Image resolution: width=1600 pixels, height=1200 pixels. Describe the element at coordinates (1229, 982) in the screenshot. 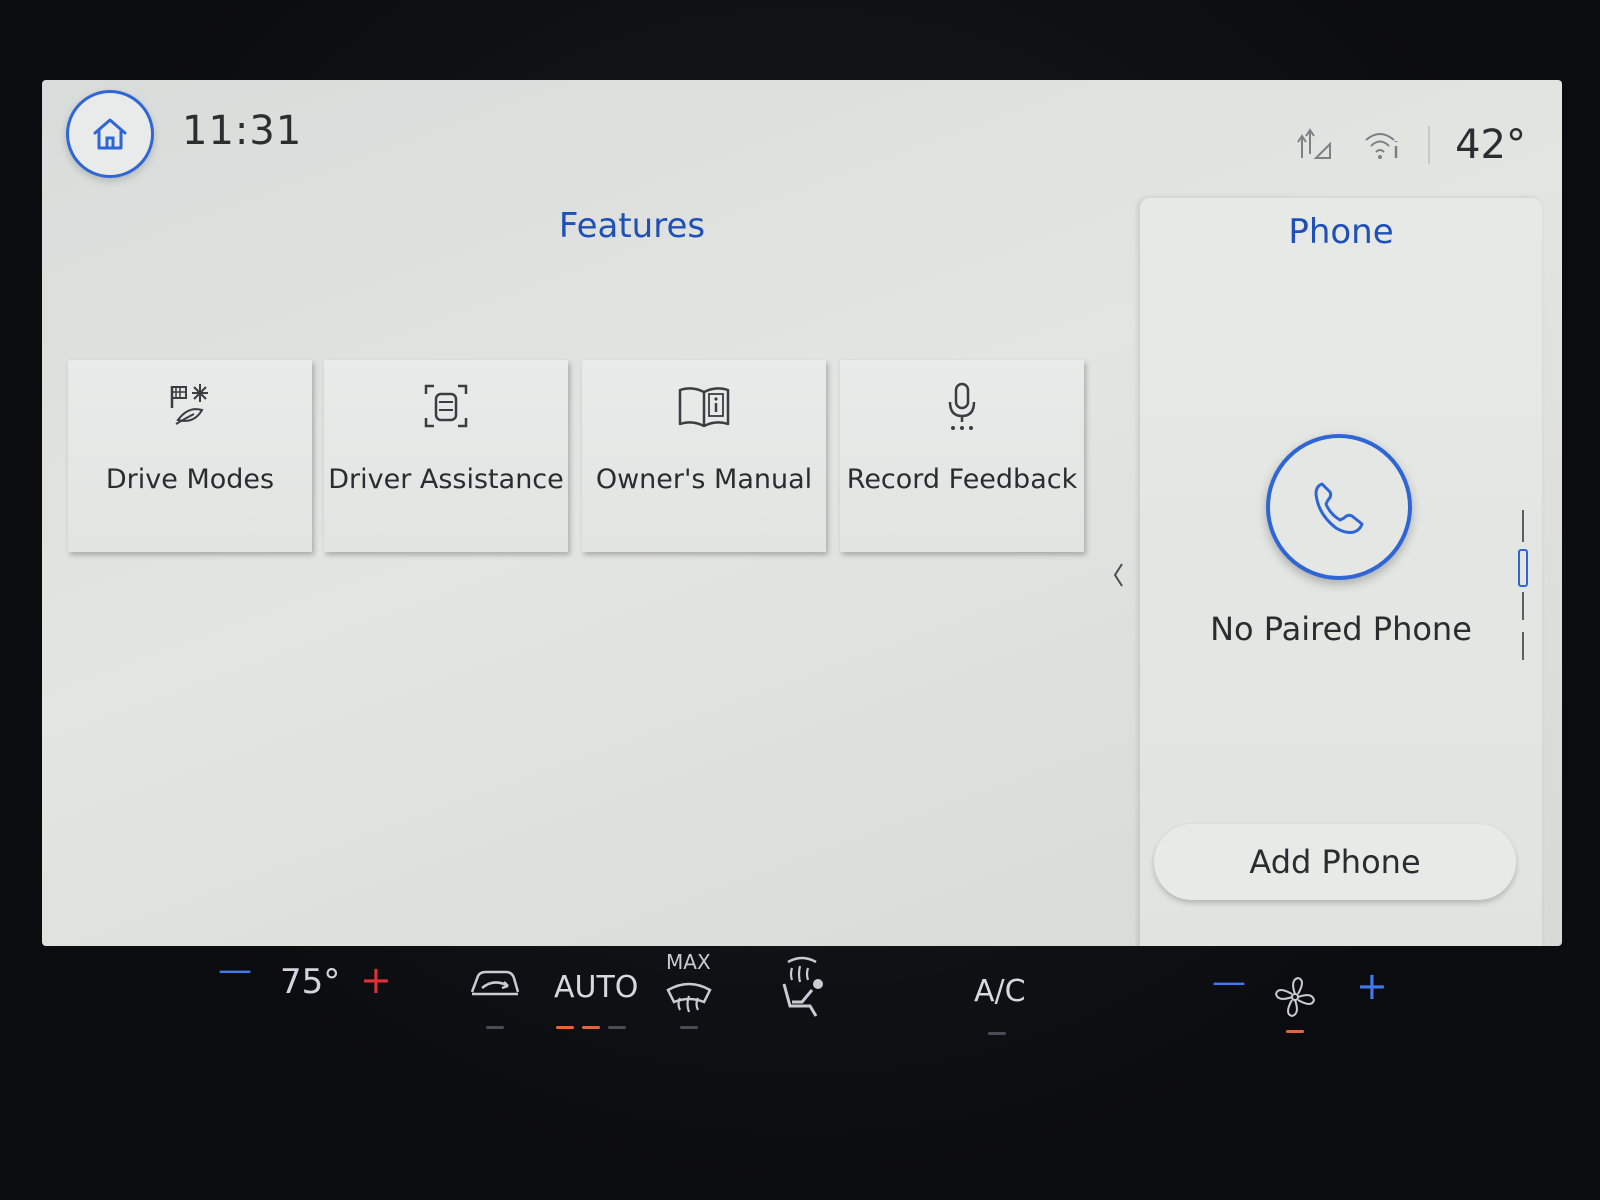

I see `fan-decrease-button: —` at that location.